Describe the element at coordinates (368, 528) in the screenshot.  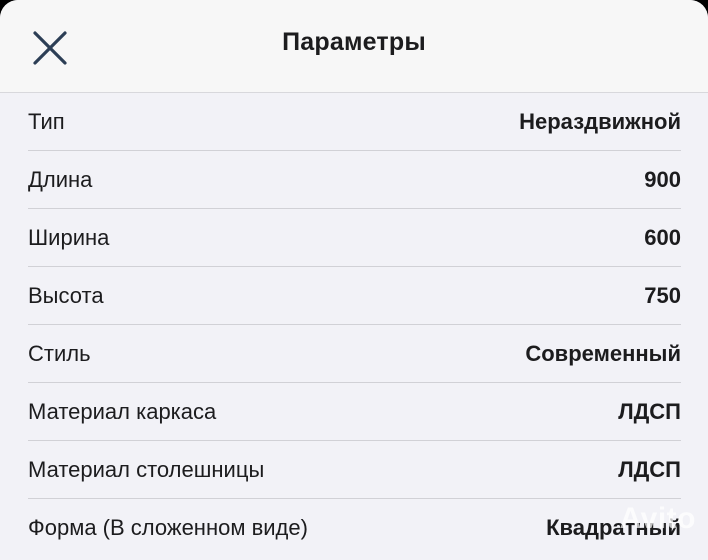
I see `param-row-folded-shape: Форма (В сложенном виде) Квадратный` at that location.